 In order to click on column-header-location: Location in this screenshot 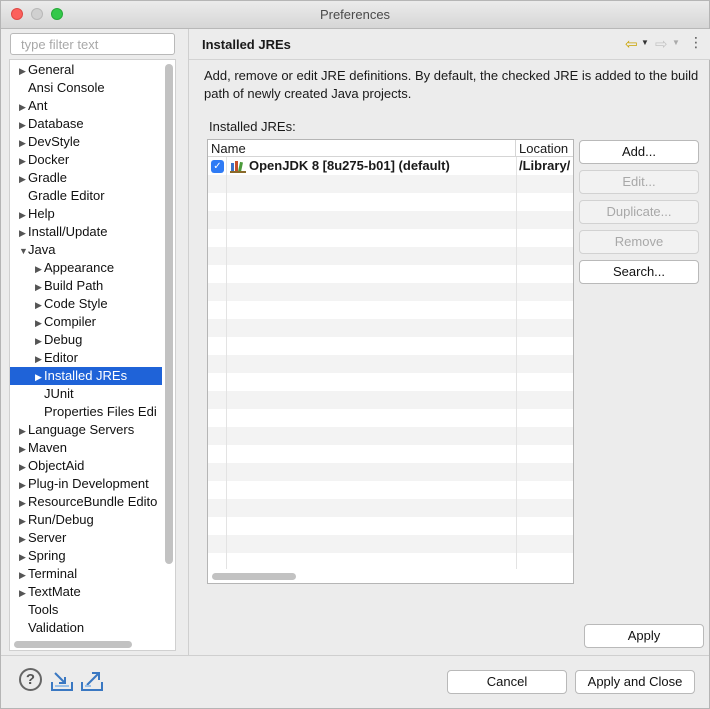, I will do `click(544, 148)`.